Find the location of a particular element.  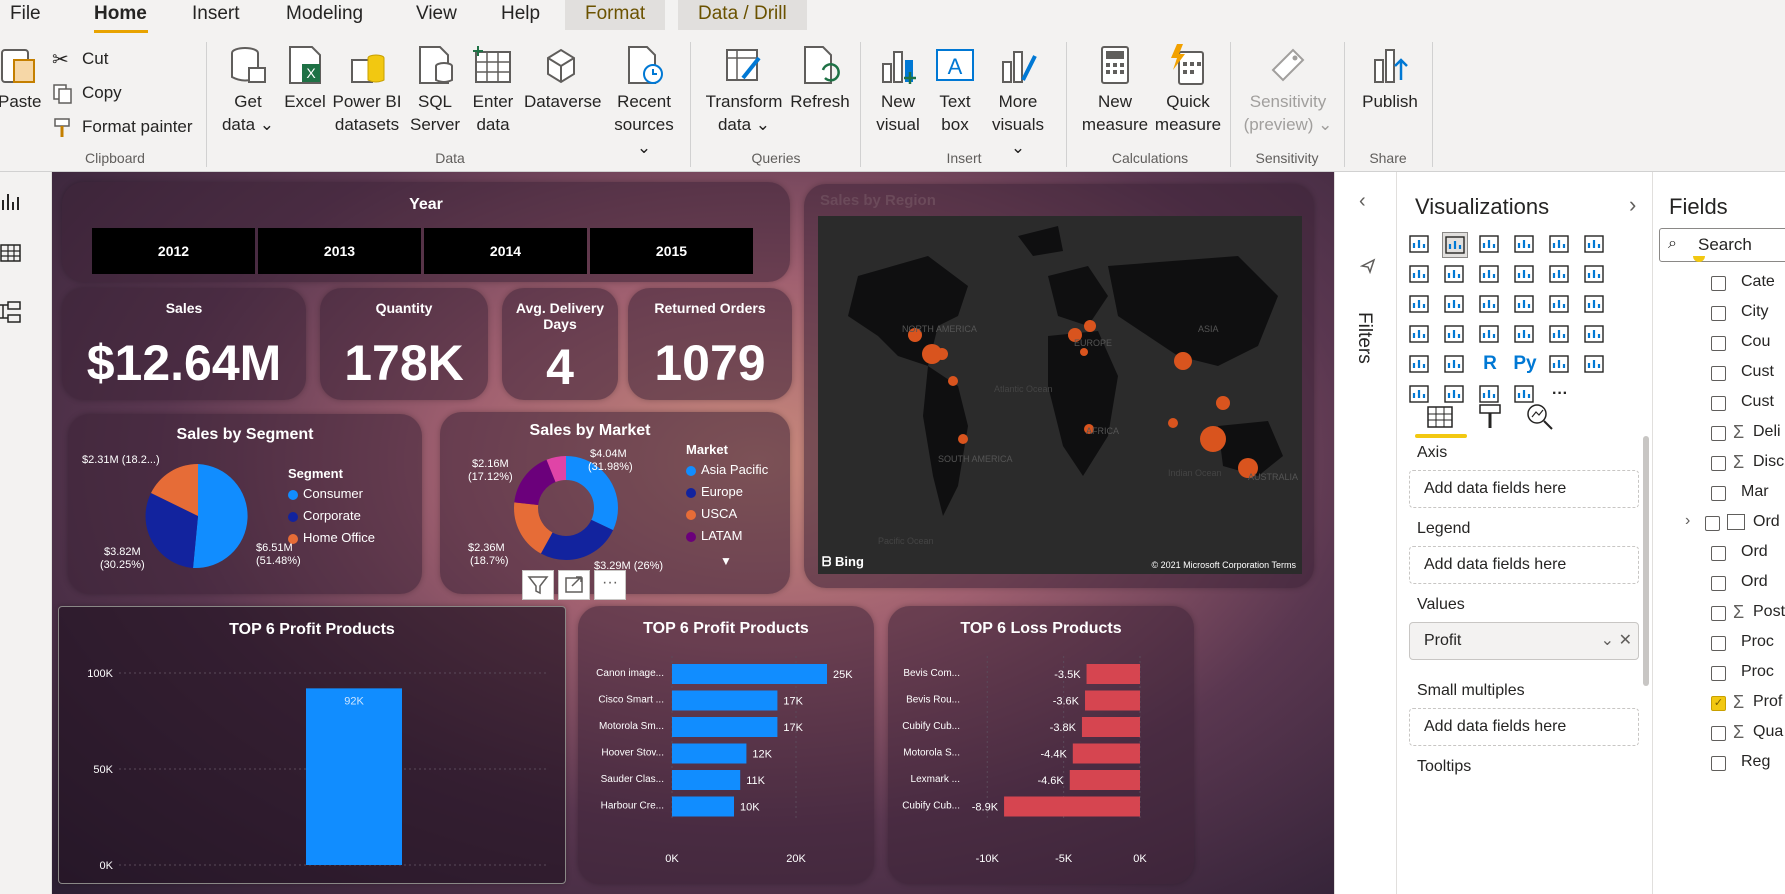

menu-insert: Insert is located at coordinates (216, 15).